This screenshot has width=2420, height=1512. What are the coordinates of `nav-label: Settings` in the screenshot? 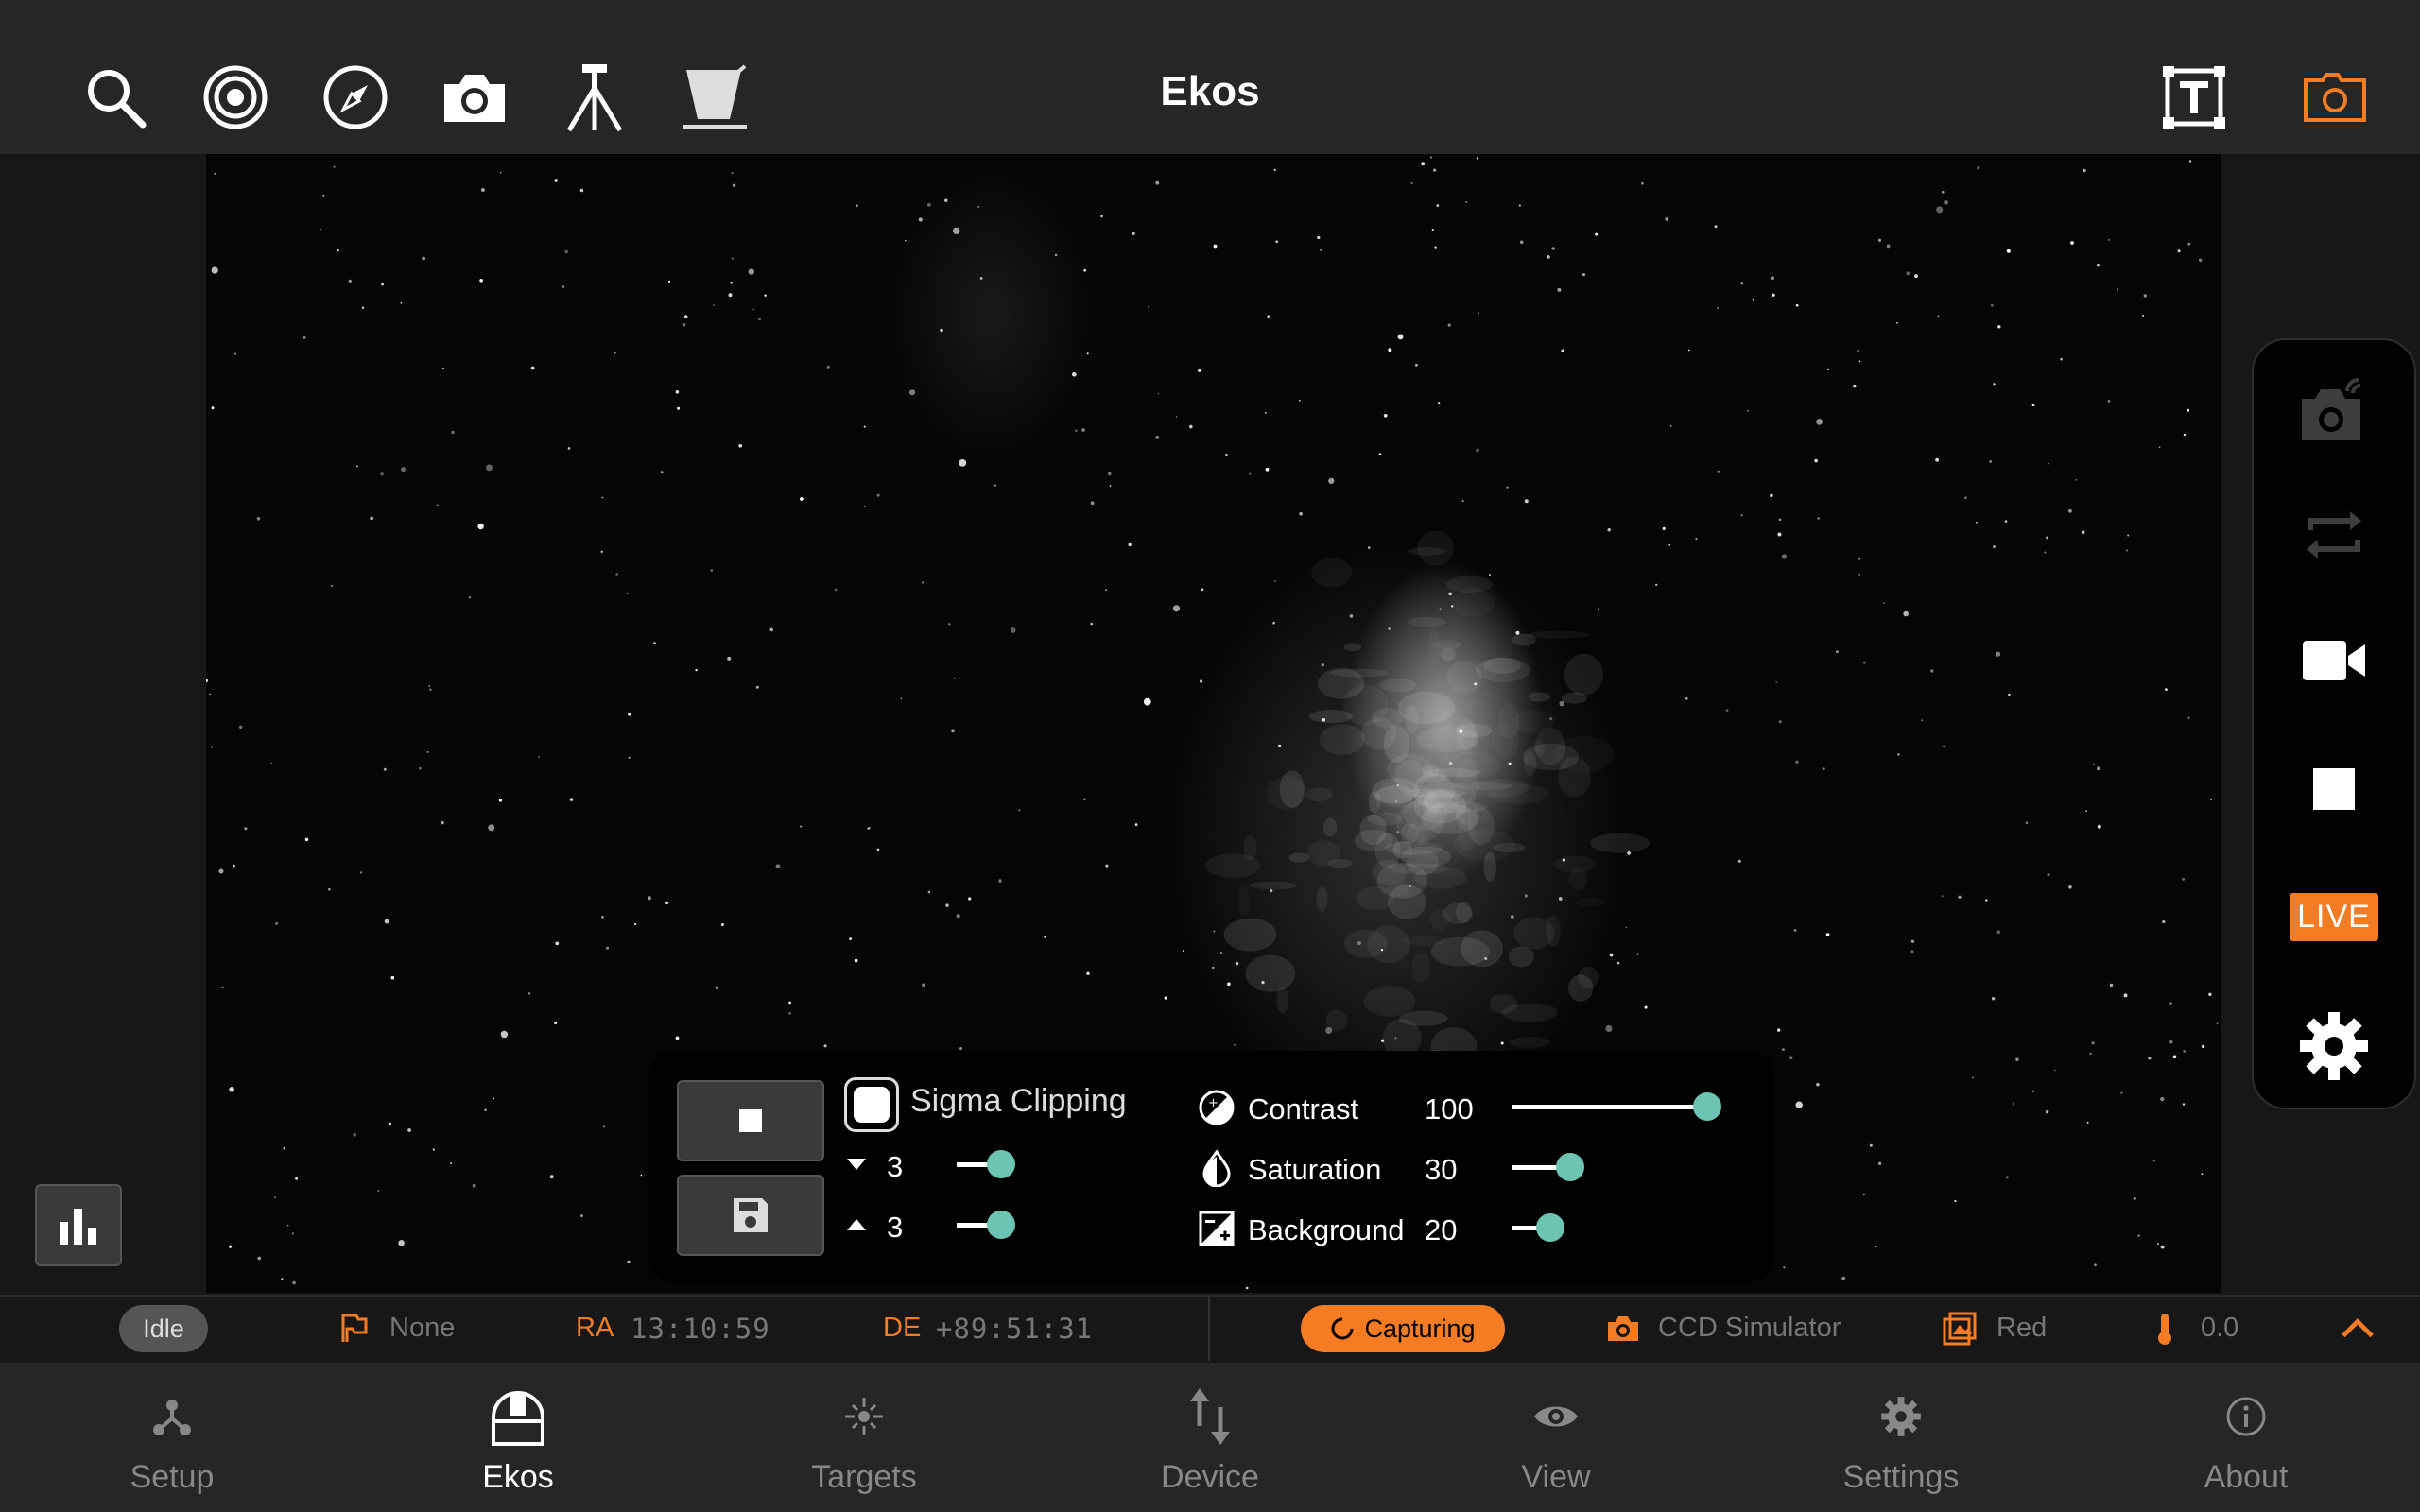 It's located at (1901, 1477).